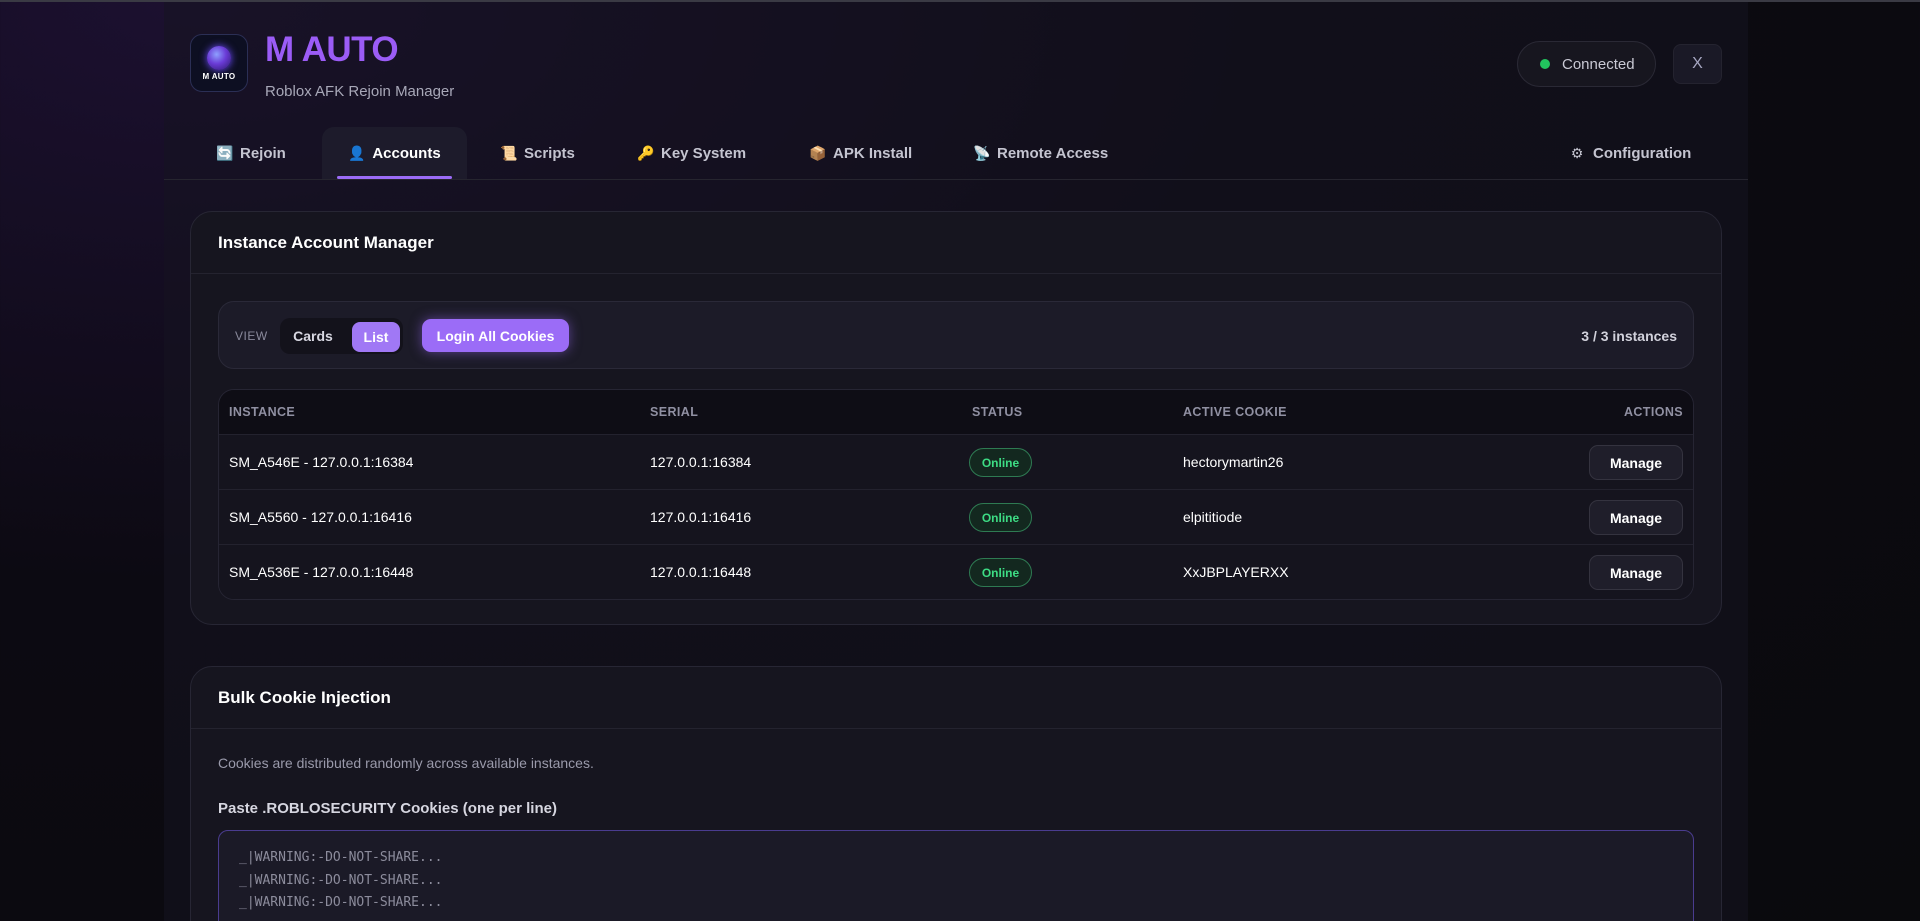  Describe the element at coordinates (225, 152) in the screenshot. I see `refresh-icon: 🔄` at that location.